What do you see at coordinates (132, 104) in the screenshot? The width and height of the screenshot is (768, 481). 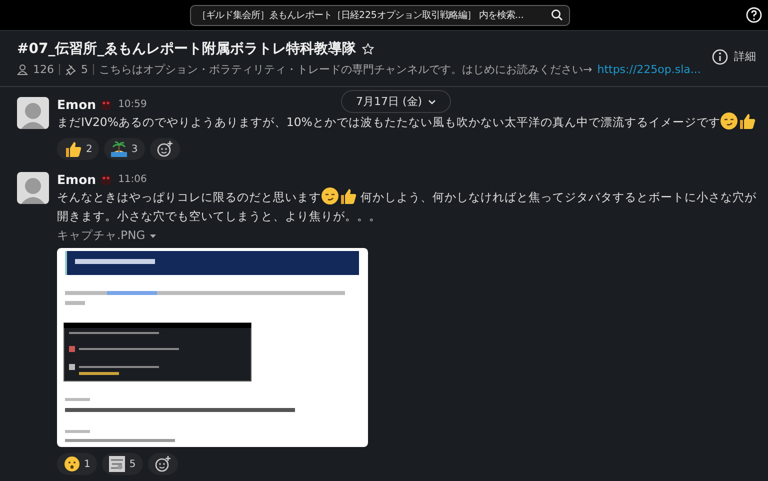 I see `message-time: 10:59` at bounding box center [132, 104].